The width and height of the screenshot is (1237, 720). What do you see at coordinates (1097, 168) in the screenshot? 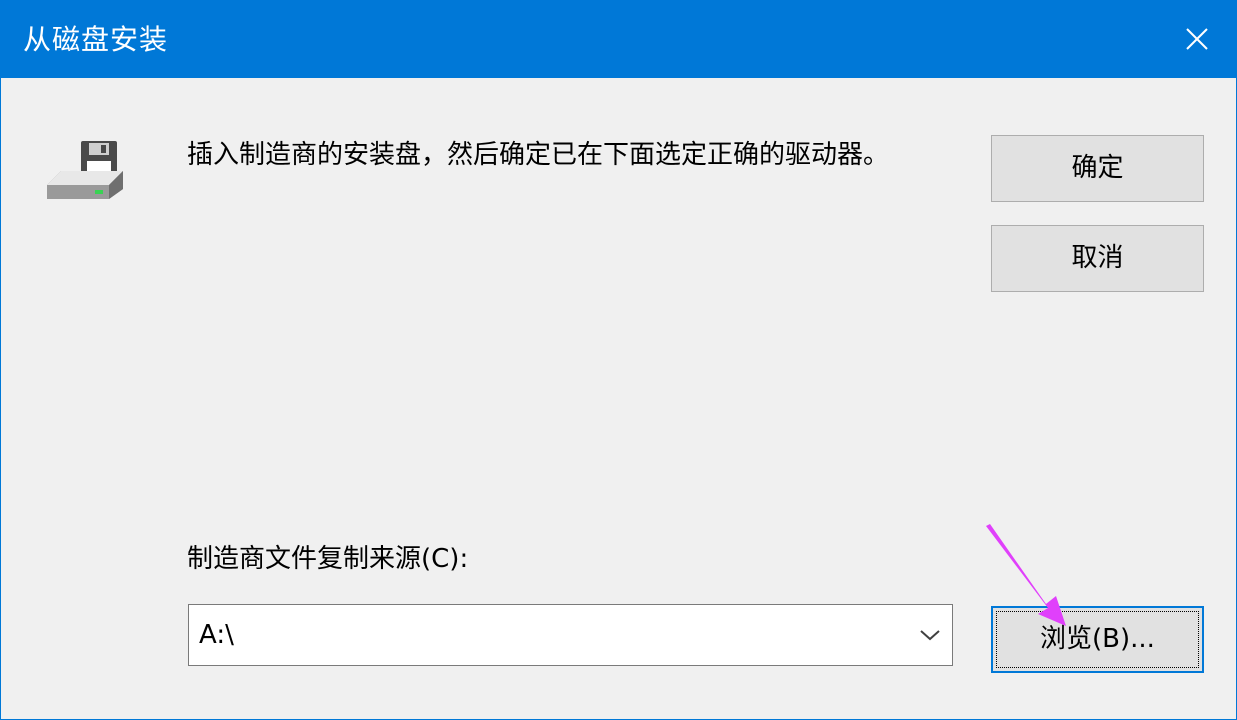
I see `ok-button: 确定` at bounding box center [1097, 168].